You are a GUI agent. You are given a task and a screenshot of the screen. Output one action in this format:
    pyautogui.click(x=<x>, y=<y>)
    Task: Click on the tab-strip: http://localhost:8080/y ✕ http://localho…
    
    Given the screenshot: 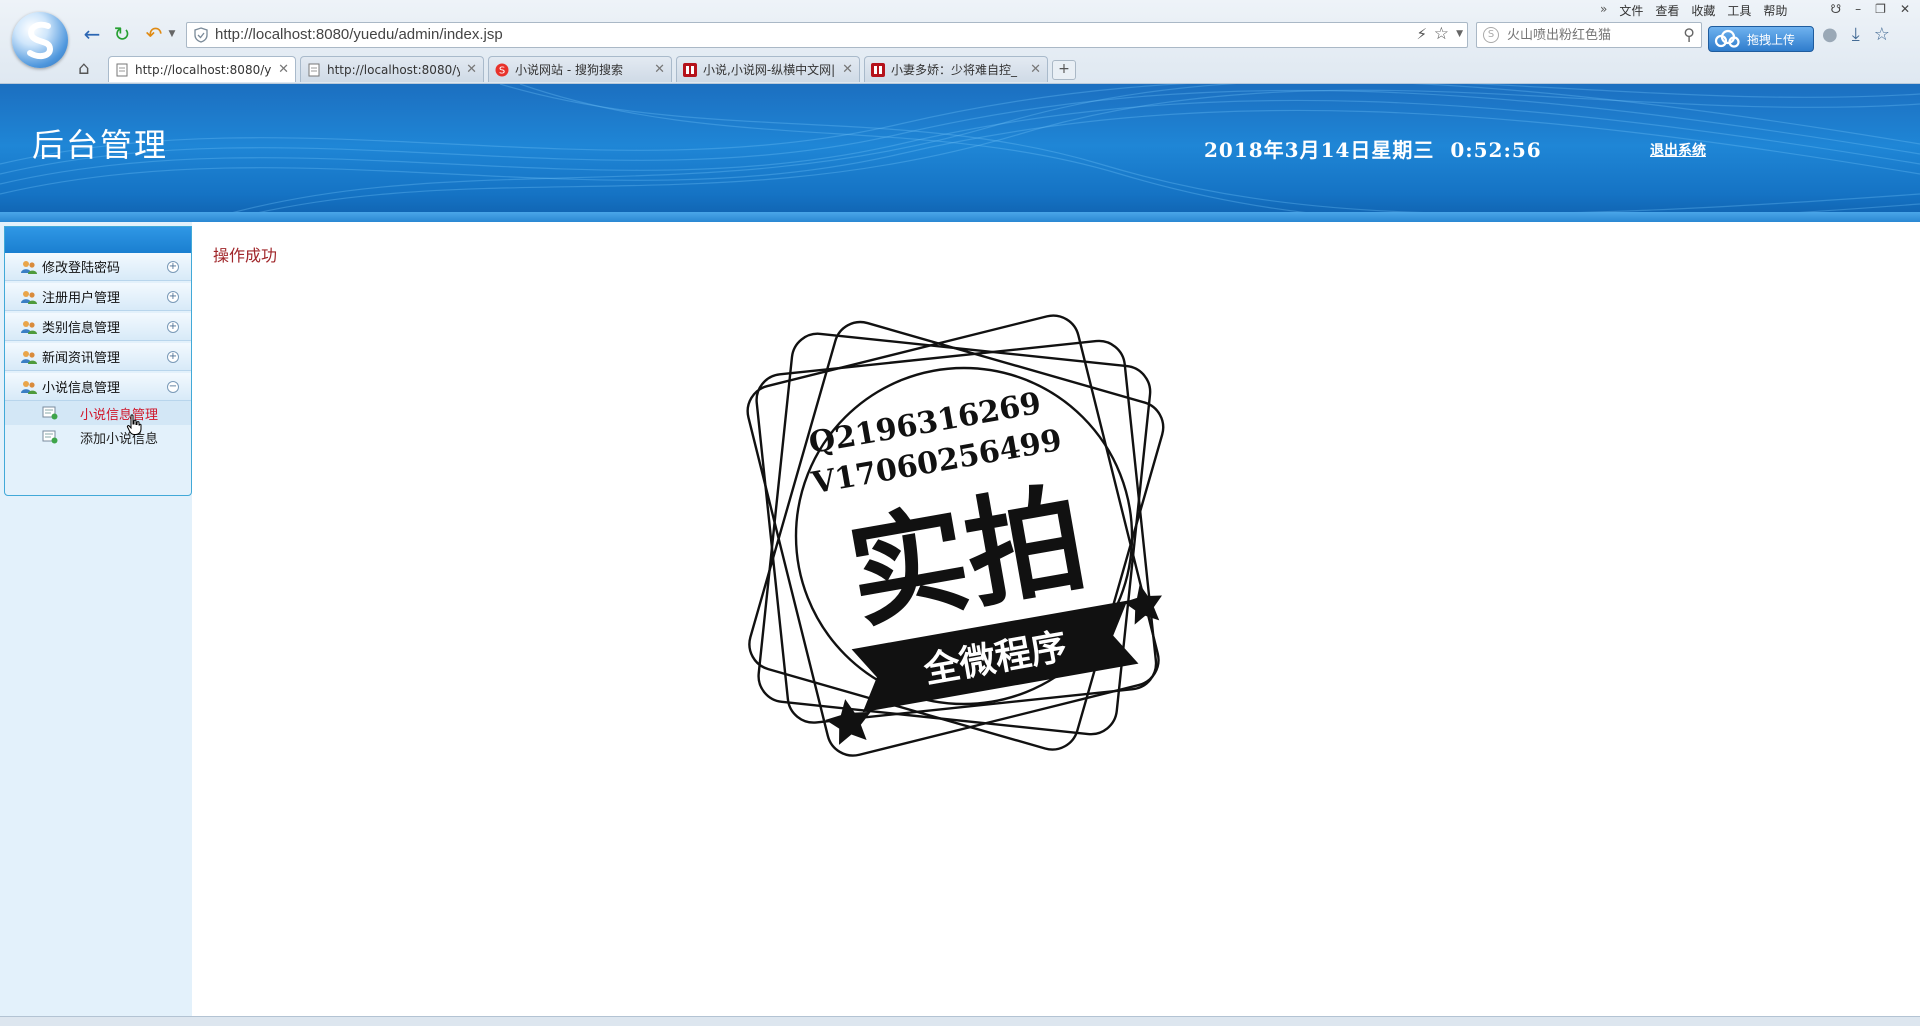 What is the action you would take?
    pyautogui.click(x=592, y=69)
    